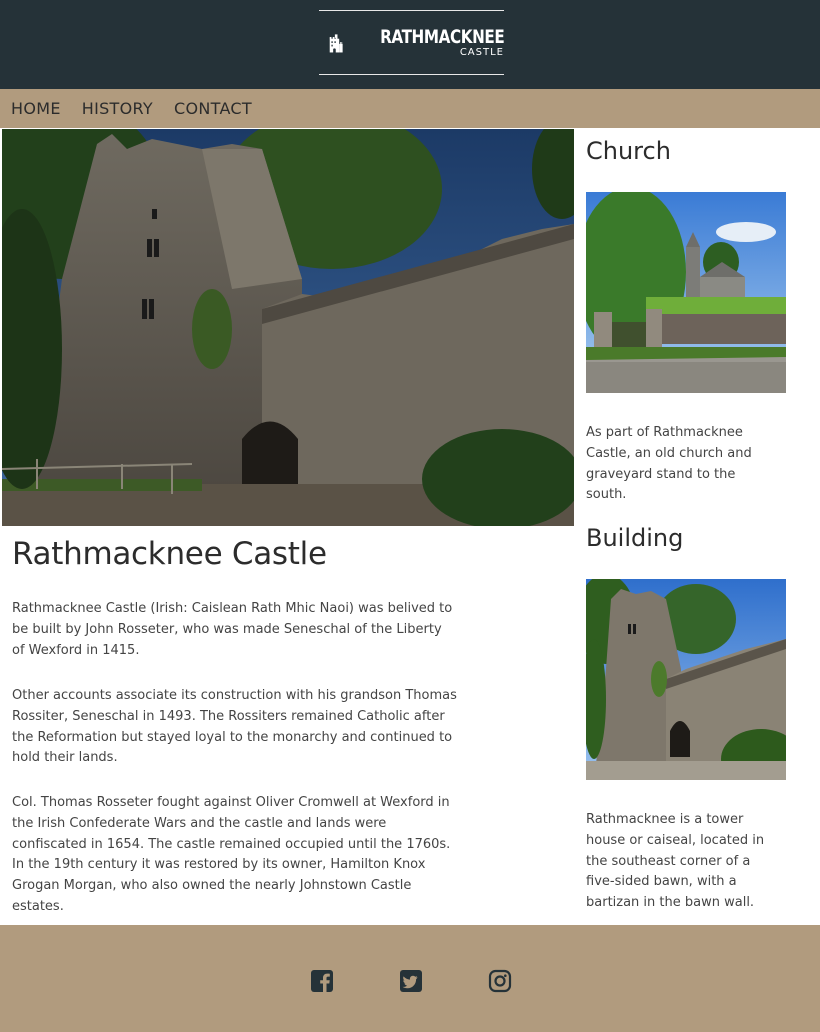 This screenshot has width=820, height=1032. What do you see at coordinates (117, 108) in the screenshot?
I see `nav-history: HISTORY` at bounding box center [117, 108].